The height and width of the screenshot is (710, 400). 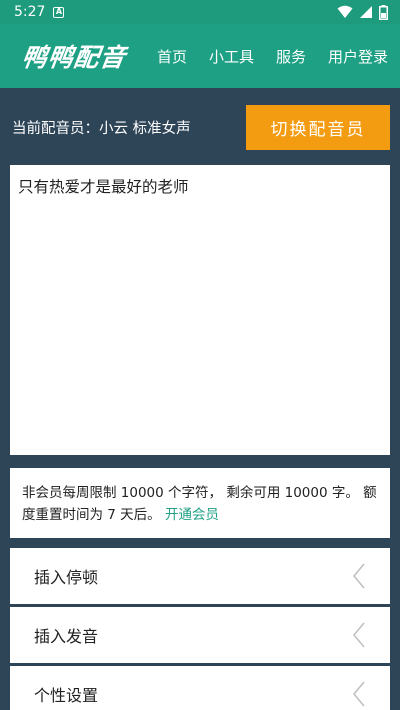 What do you see at coordinates (200, 12) in the screenshot?
I see `status-bar: 5:27 A` at bounding box center [200, 12].